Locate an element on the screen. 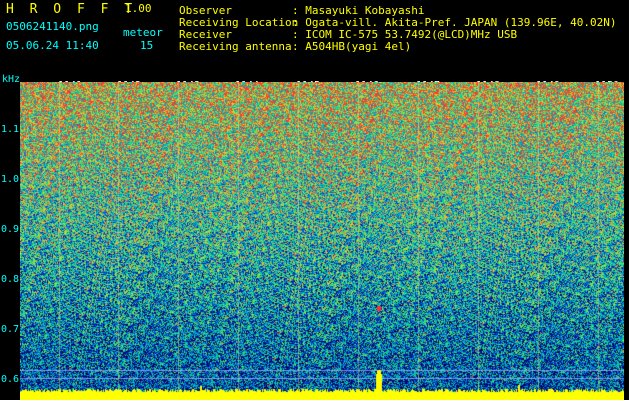 Image resolution: width=629 pixels, height=400 pixels. filename: 0506241140.png is located at coordinates (52, 26).